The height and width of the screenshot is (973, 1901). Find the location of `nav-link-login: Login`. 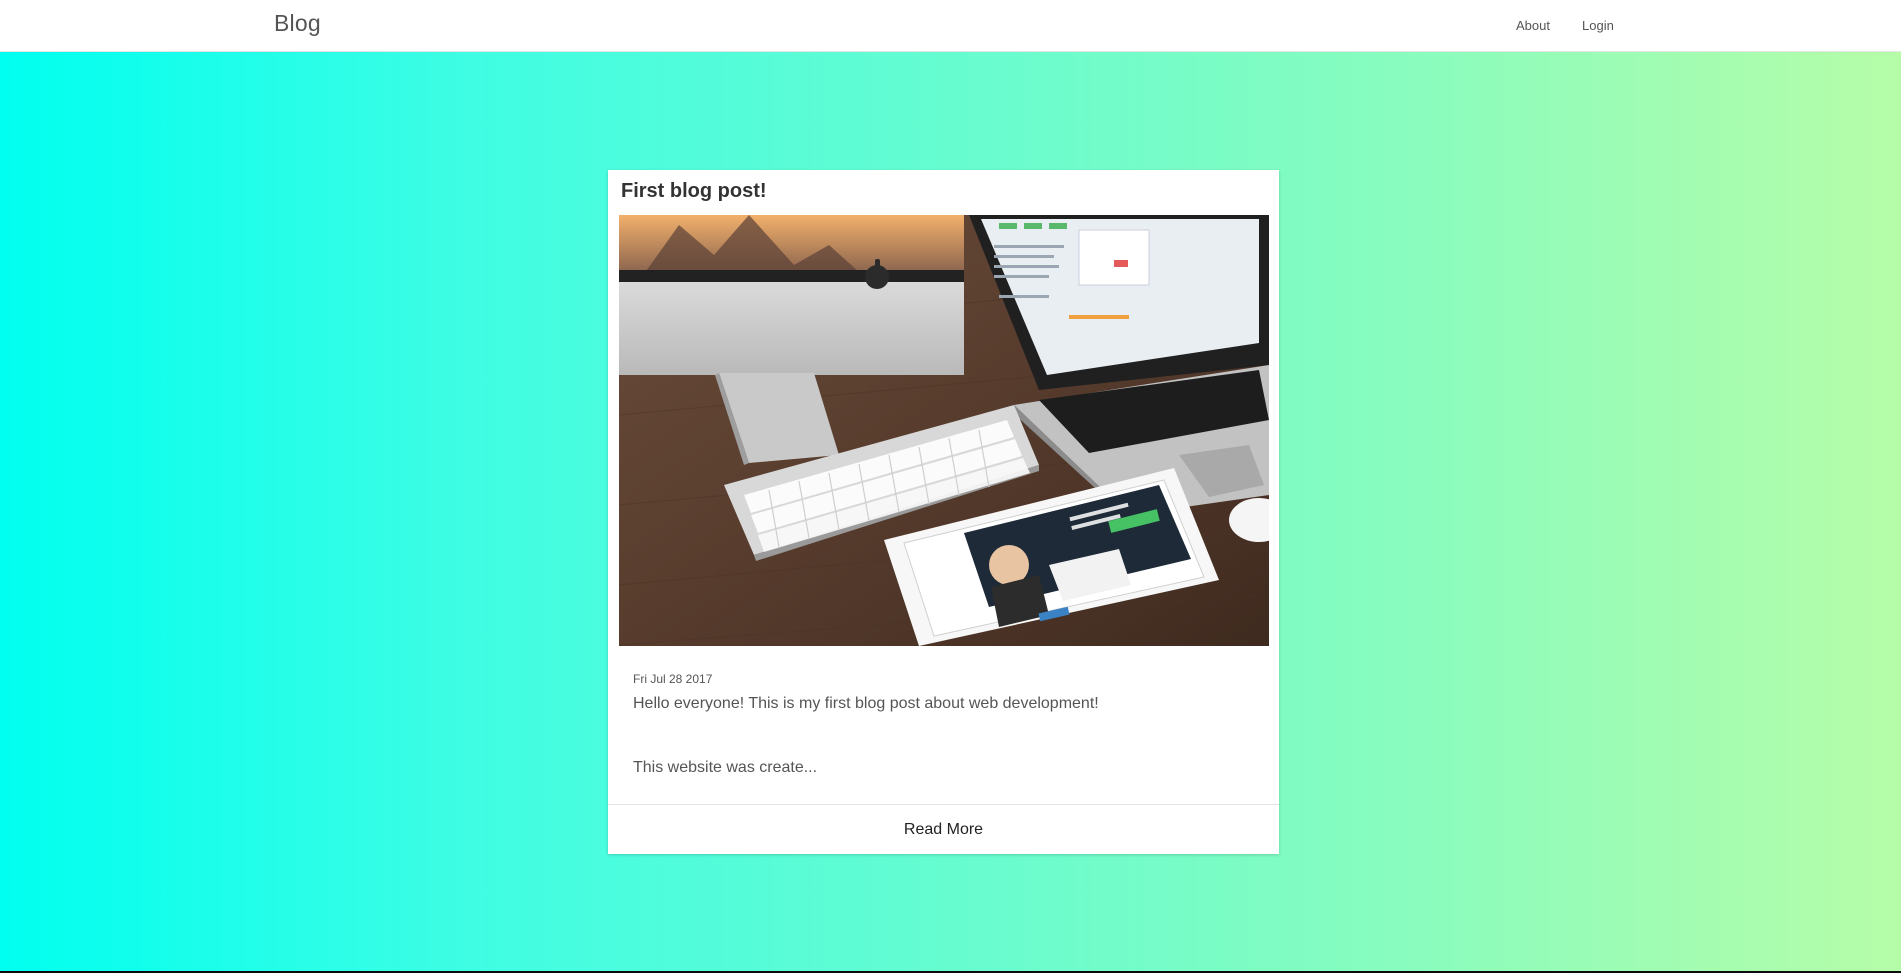

nav-link-login: Login is located at coordinates (1598, 25).